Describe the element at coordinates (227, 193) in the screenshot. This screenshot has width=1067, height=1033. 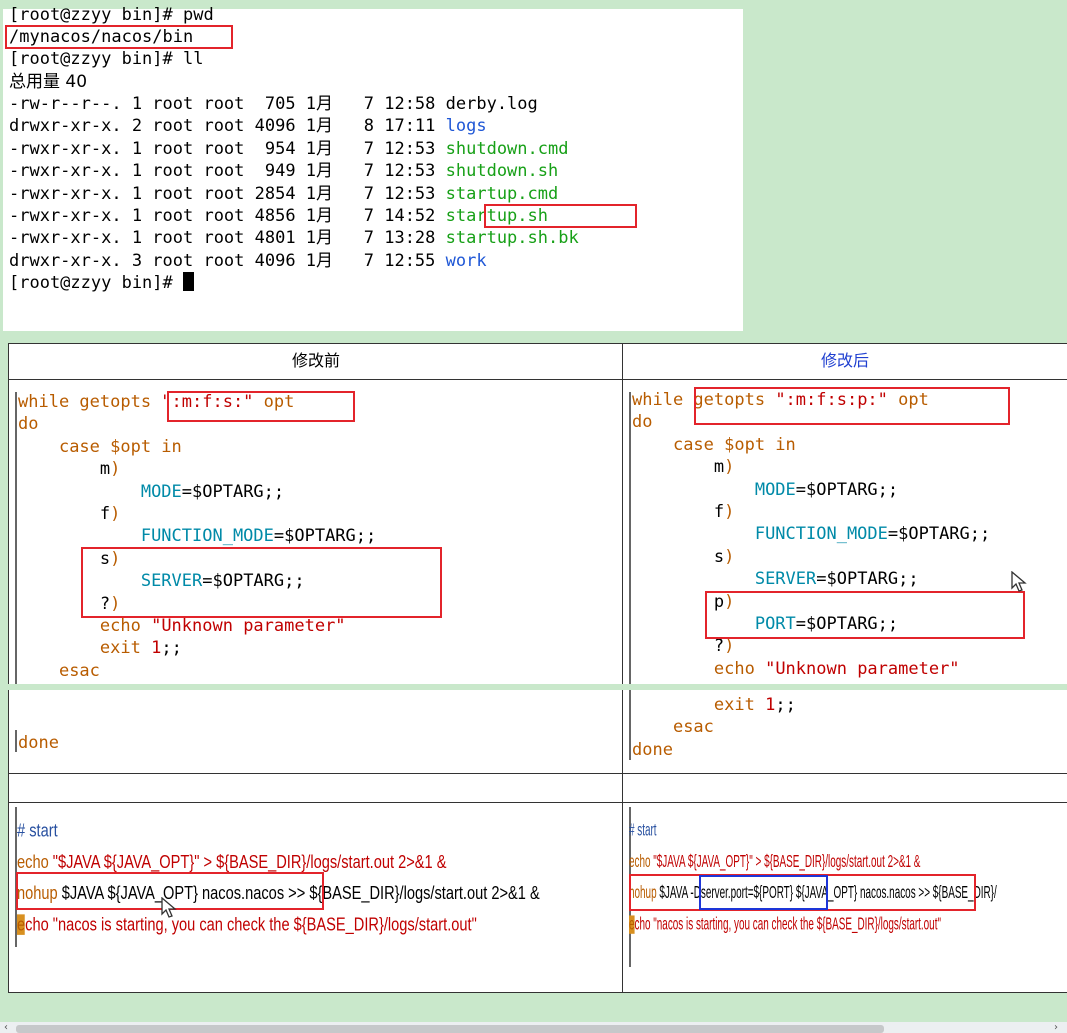
I see `file-meta: -rwxr-xr-x. 1 root root 2854 1月 7 12:53` at that location.